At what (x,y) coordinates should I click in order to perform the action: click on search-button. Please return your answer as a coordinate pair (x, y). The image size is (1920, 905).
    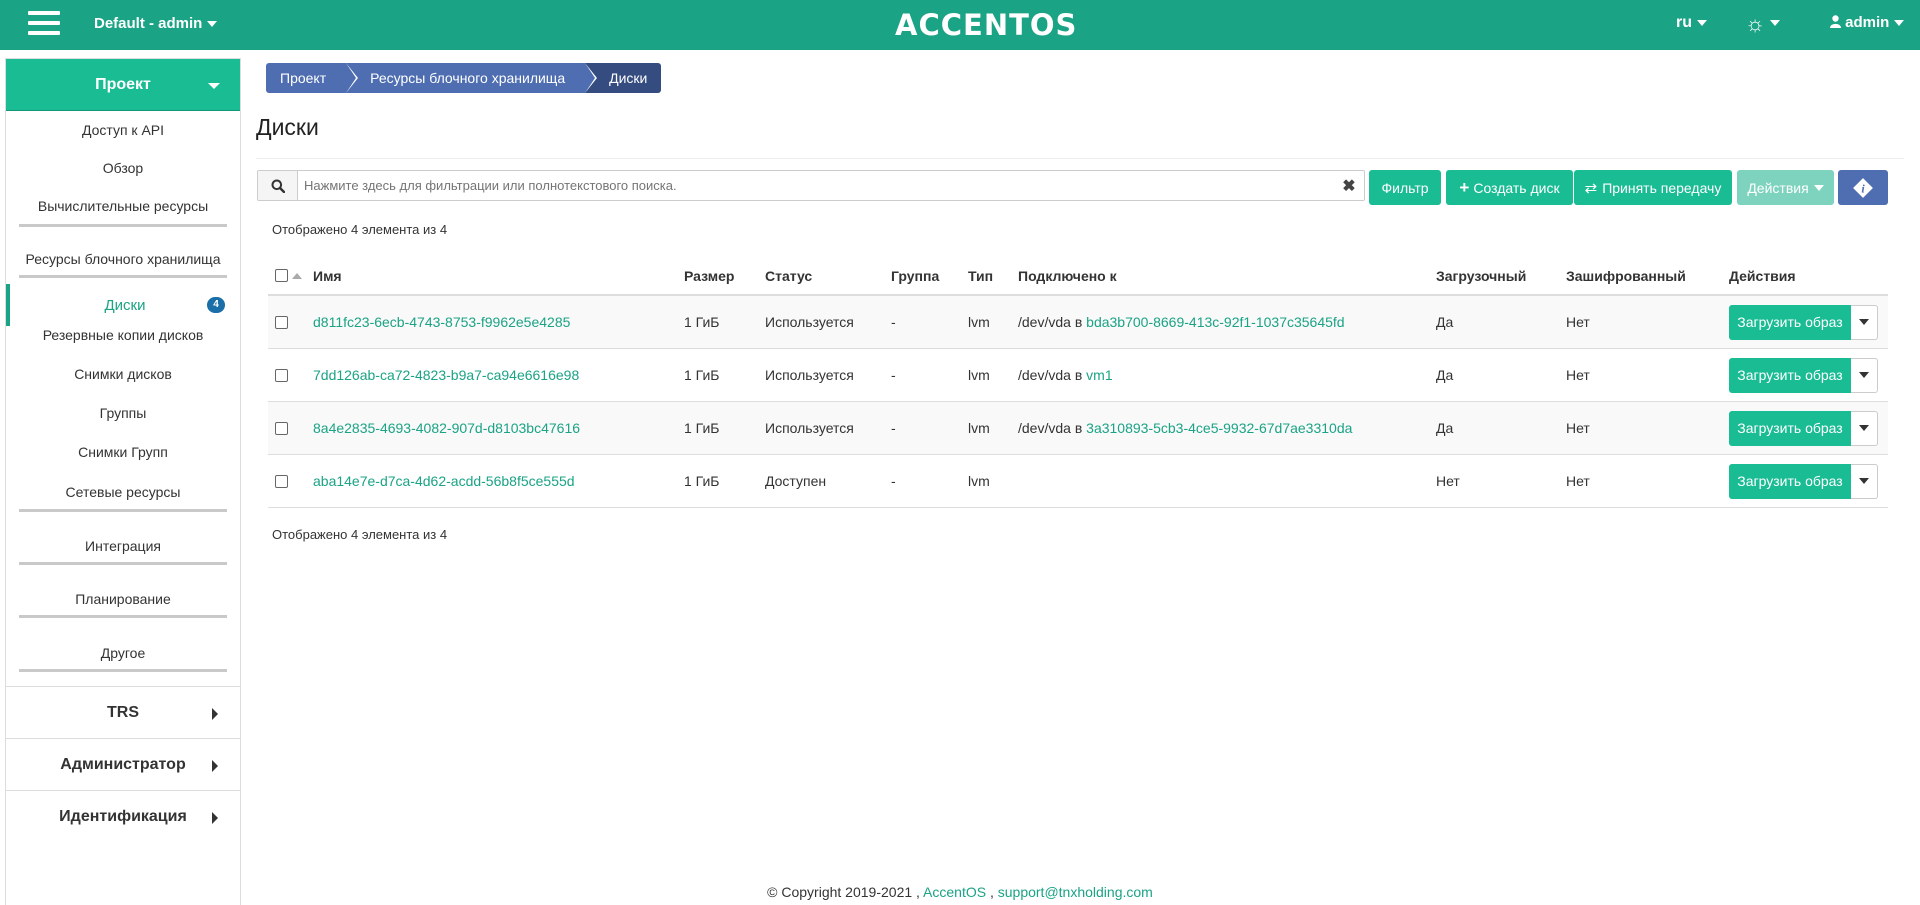
    Looking at the image, I should click on (278, 185).